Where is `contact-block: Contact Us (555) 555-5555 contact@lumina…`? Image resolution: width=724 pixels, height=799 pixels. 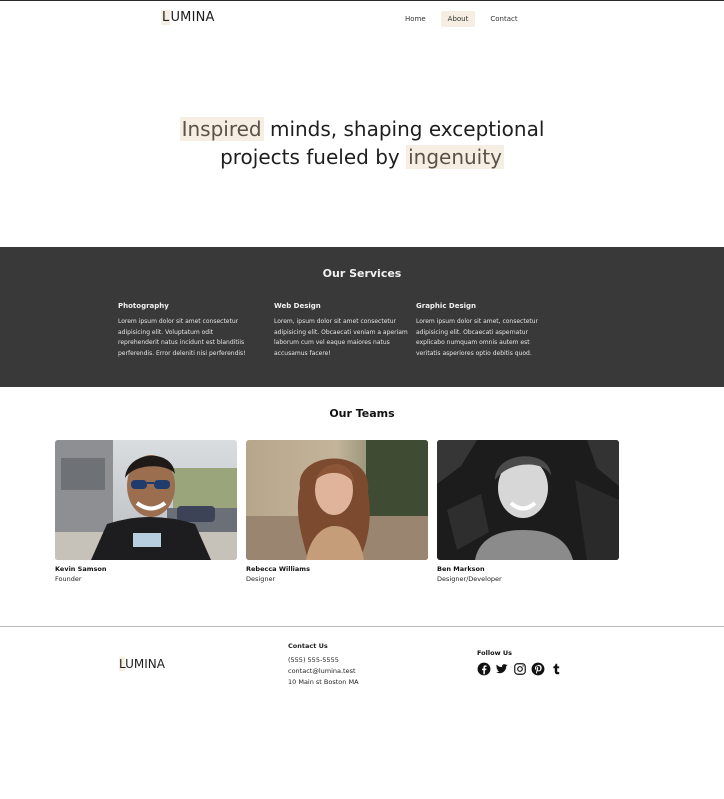
contact-block: Contact Us (555) 555-5555 contact@lumina… is located at coordinates (323, 664).